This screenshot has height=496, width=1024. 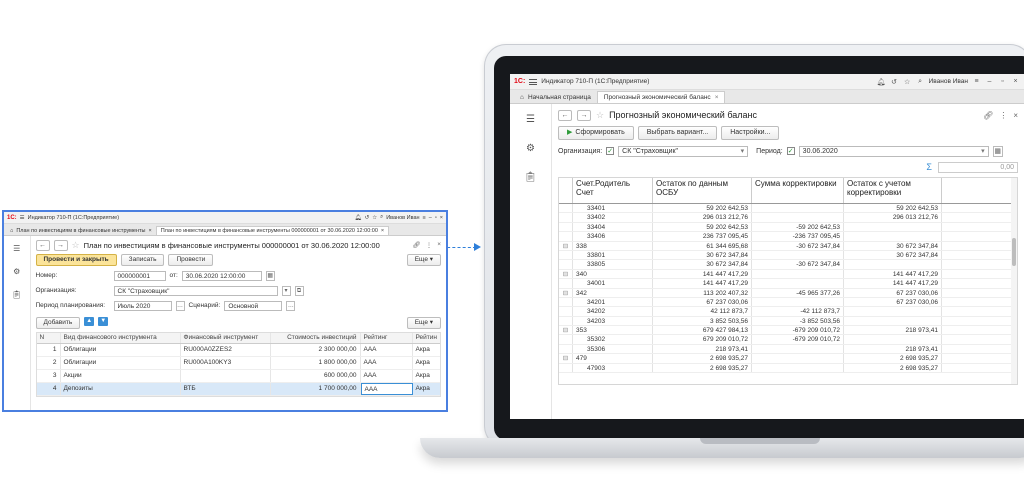 I want to click on vertical-scrollbar, so click(x=1014, y=281).